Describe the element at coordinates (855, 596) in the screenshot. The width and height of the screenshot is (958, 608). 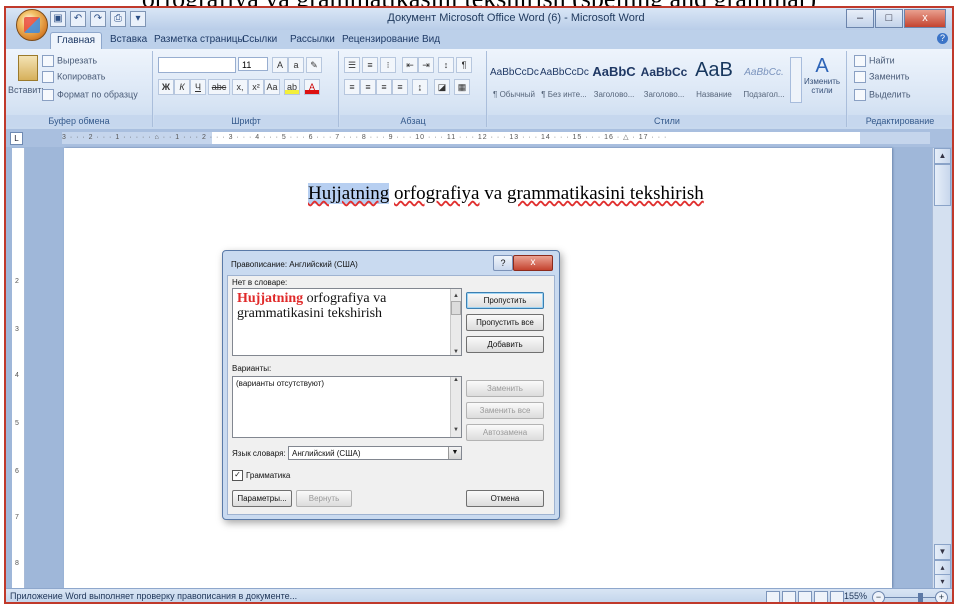
I see `zoom-level: 155%` at that location.